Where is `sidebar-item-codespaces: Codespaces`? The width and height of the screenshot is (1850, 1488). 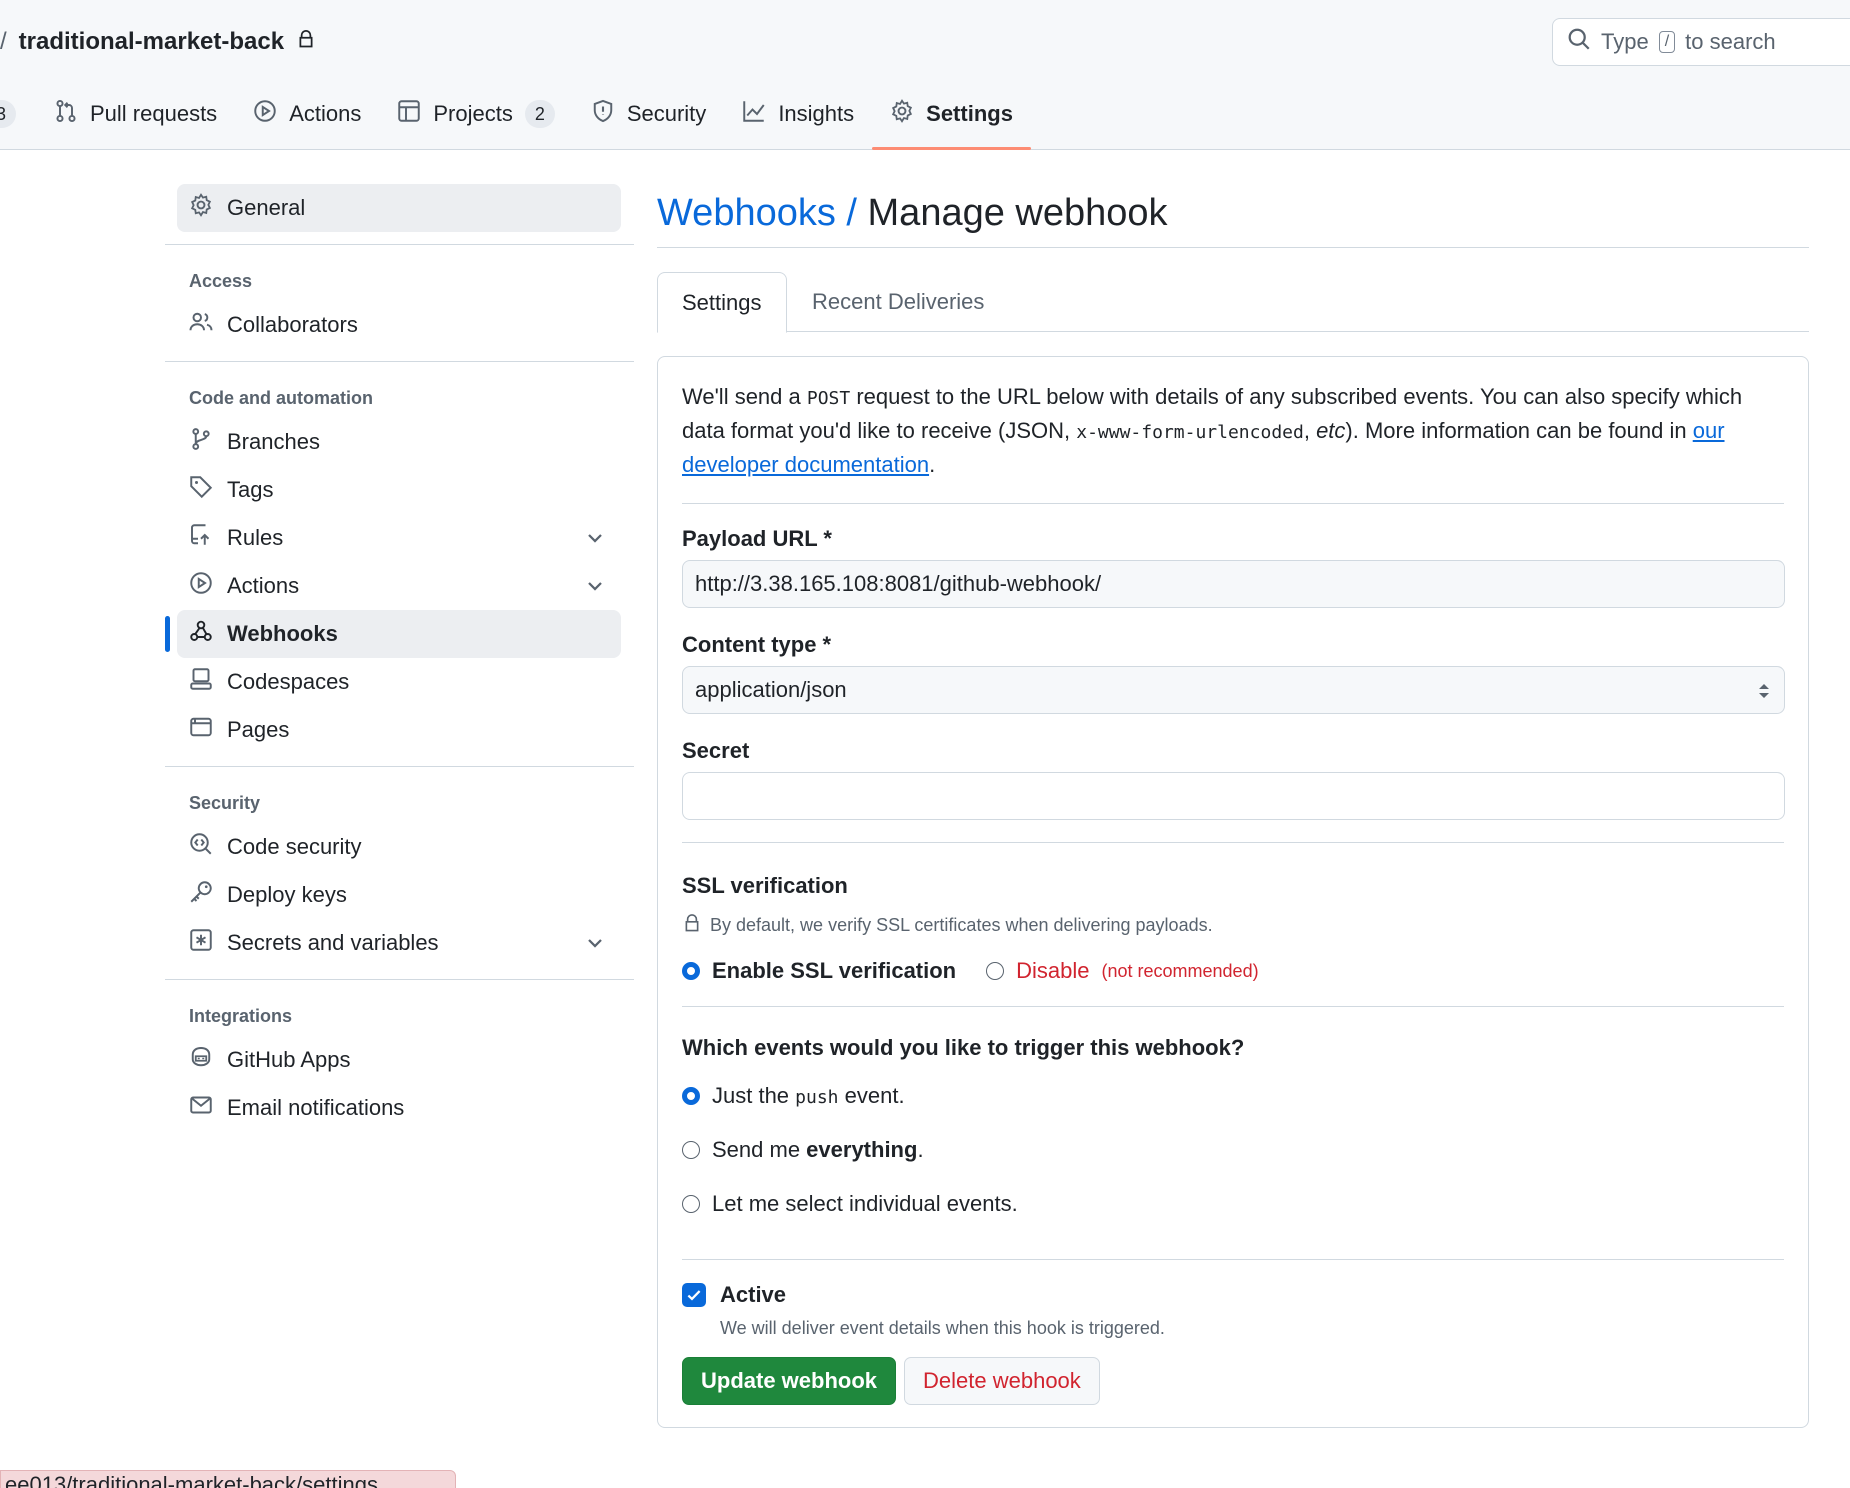 sidebar-item-codespaces: Codespaces is located at coordinates (399, 682).